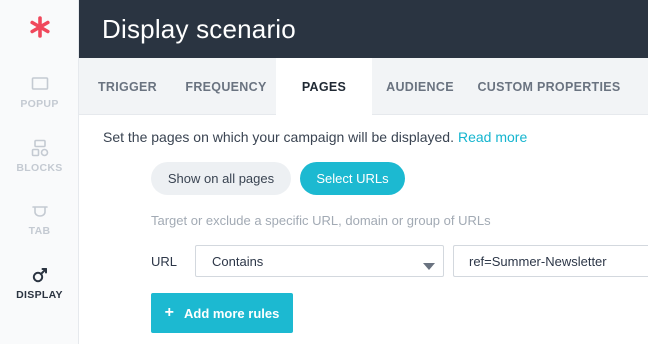  I want to click on sidebar-item-label: DISPLAY, so click(39, 295).